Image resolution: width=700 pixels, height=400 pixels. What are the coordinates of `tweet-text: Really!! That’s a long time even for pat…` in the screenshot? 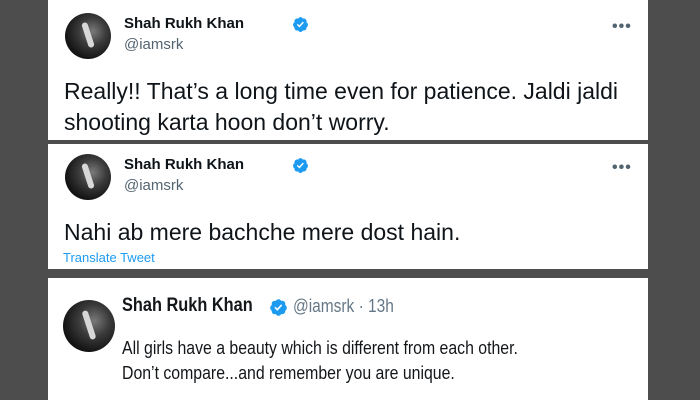 It's located at (341, 106).